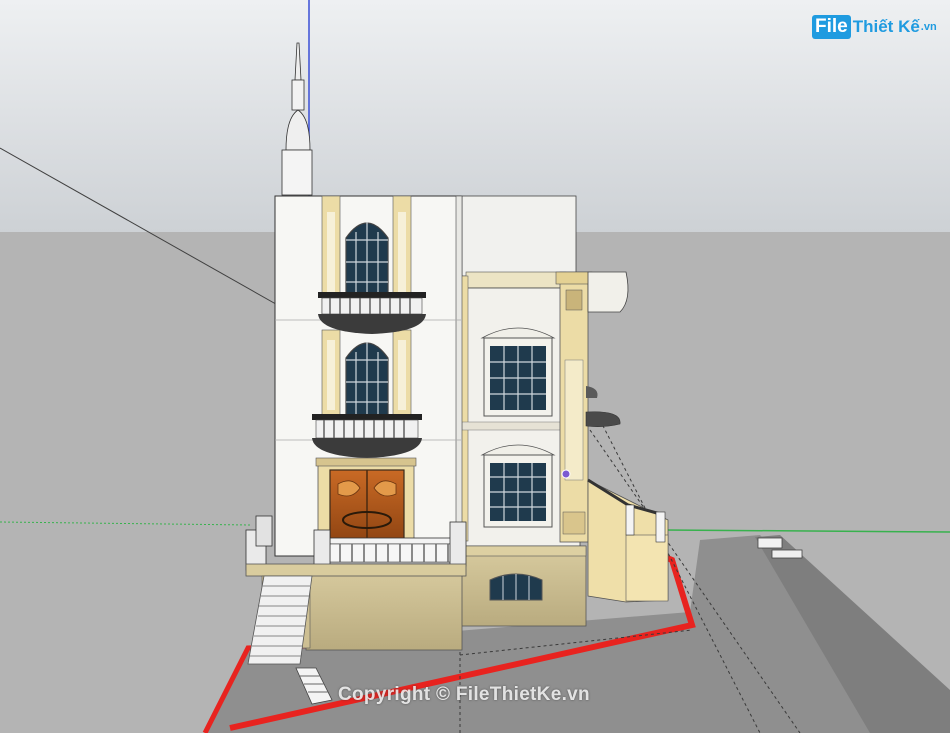  What do you see at coordinates (392, 541) in the screenshot?
I see `front-terrace-rail` at bounding box center [392, 541].